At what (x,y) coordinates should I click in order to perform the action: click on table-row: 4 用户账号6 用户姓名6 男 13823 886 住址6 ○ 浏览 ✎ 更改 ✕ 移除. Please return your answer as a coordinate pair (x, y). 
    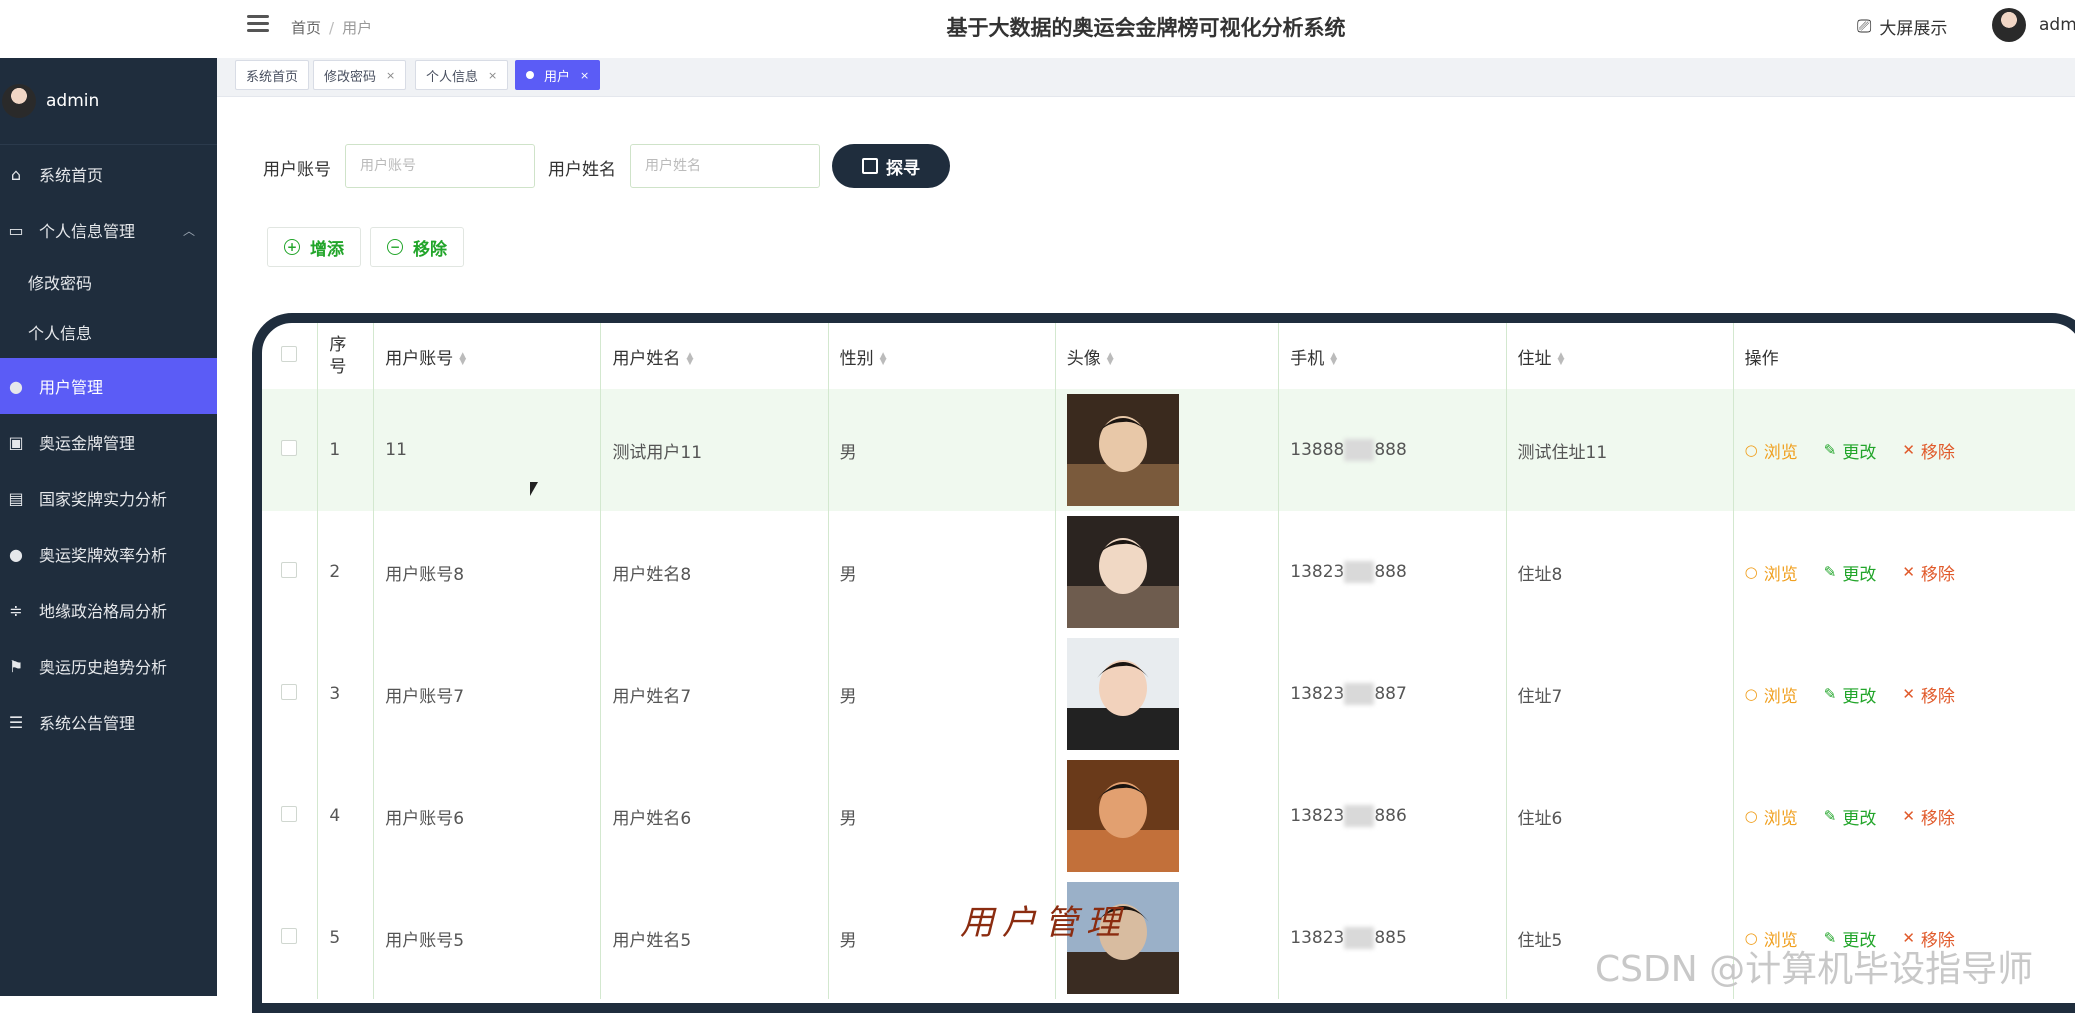
    Looking at the image, I should click on (1168, 816).